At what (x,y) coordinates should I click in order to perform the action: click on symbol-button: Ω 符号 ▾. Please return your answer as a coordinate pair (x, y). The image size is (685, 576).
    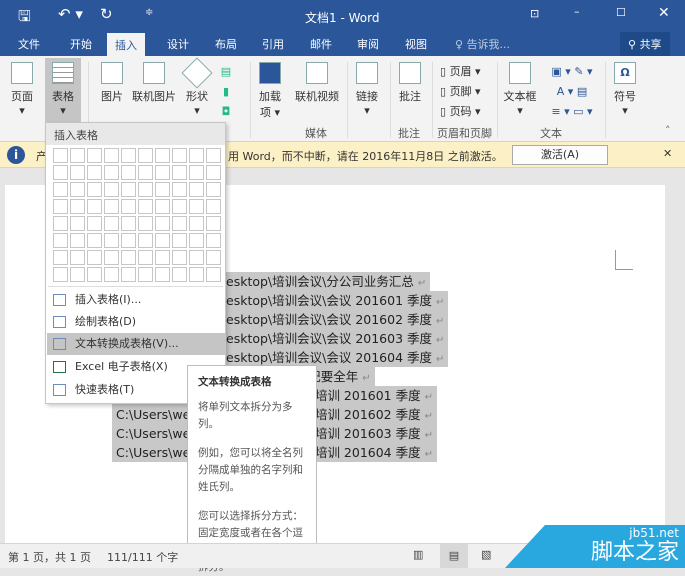
    Looking at the image, I should click on (625, 89).